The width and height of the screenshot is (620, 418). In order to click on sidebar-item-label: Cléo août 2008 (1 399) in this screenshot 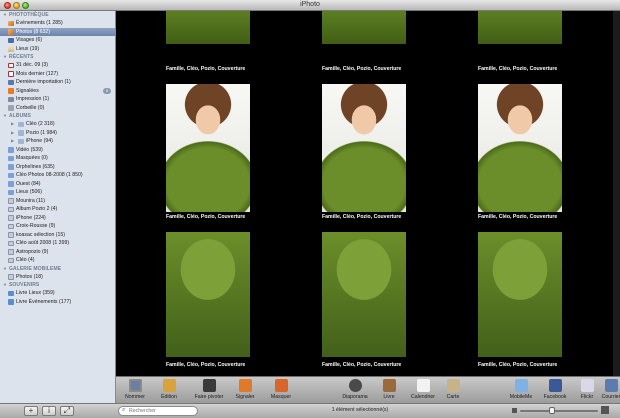, I will do `click(43, 243)`.